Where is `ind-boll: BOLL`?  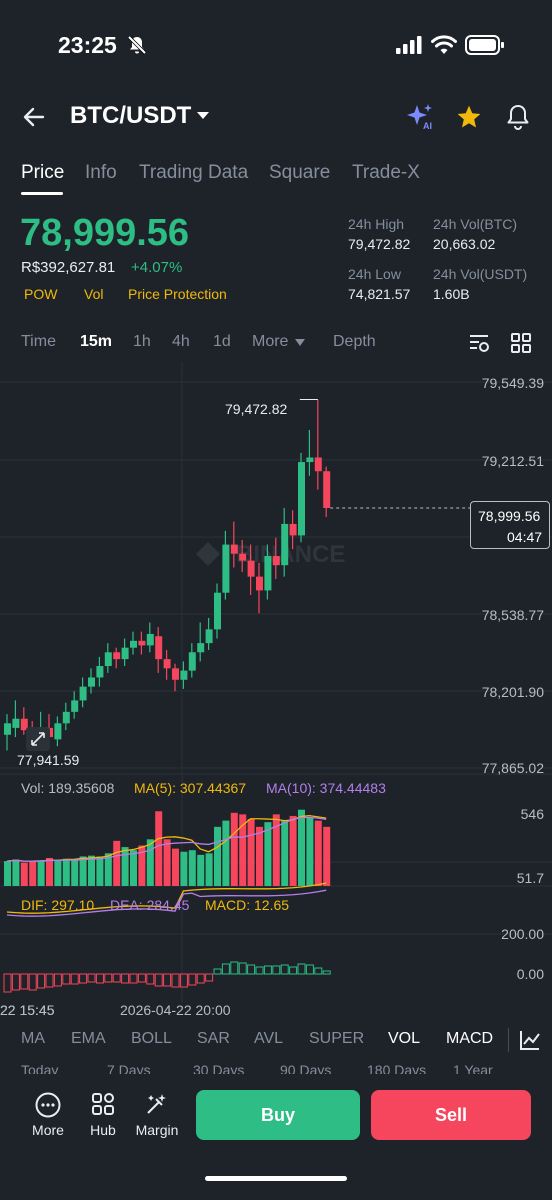 ind-boll: BOLL is located at coordinates (151, 1039).